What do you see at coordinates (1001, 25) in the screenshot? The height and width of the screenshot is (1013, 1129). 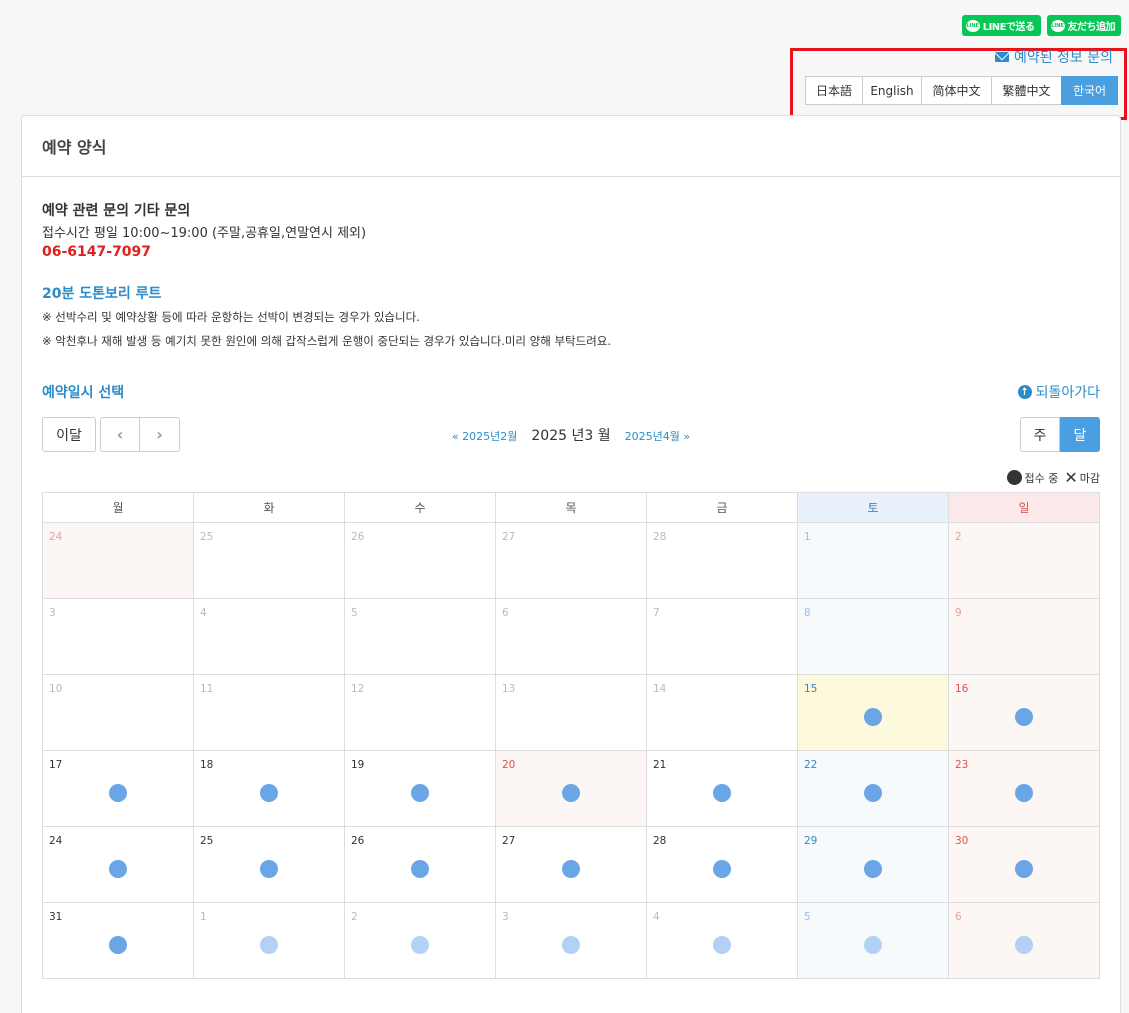 I see `line-send-button: LINE LINEで送る` at bounding box center [1001, 25].